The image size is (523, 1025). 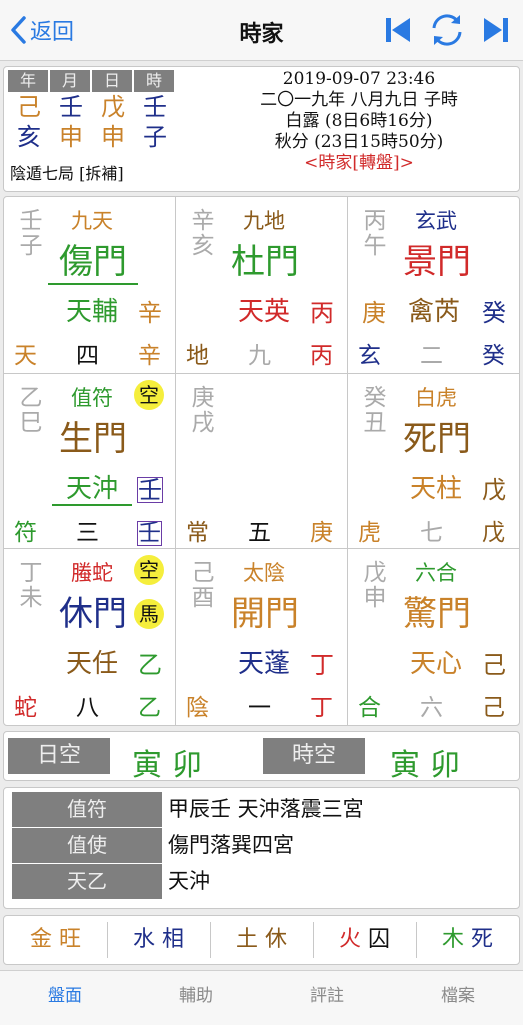 I want to click on tab-bar: 盤面 輔助 評註 檔案, so click(x=261, y=997).